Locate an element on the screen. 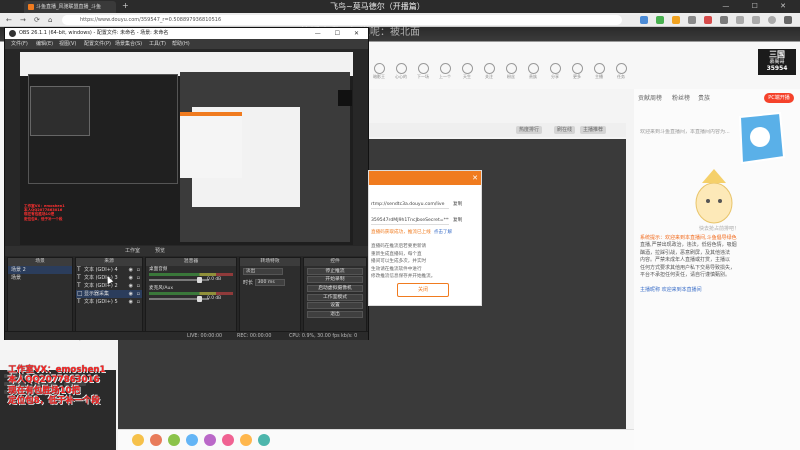 This screenshot has height=450, width=800. player-bar-item: 主播推荐 is located at coordinates (593, 130).